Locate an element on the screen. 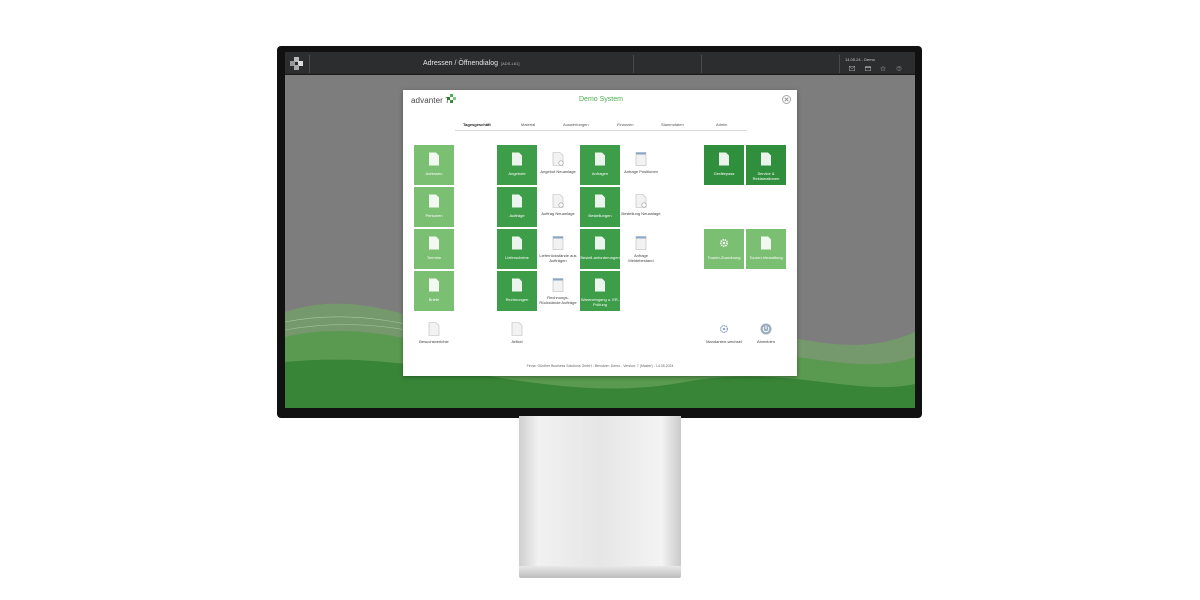 The width and height of the screenshot is (1200, 600). tile-personen: Personen is located at coordinates (434, 207).